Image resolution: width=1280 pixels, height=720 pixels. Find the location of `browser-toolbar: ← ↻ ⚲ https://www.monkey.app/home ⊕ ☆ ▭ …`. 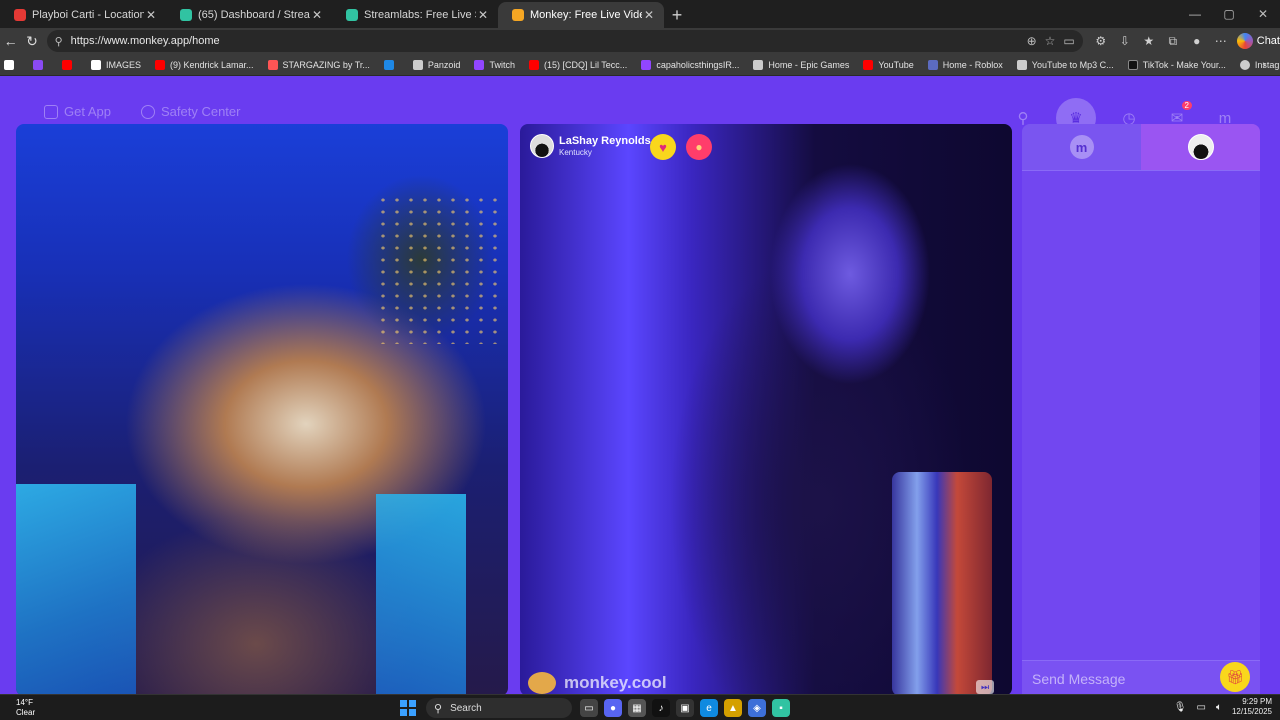

browser-toolbar: ← ↻ ⚲ https://www.monkey.app/home ⊕ ☆ ▭ … is located at coordinates (640, 41).